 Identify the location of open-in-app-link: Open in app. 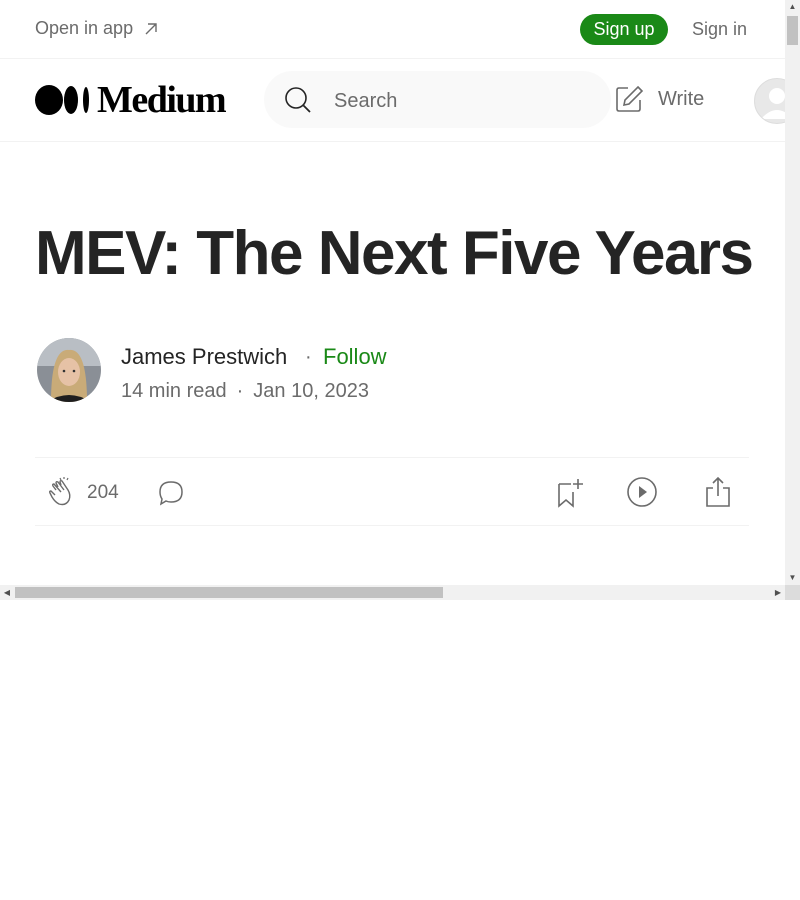
(97, 28).